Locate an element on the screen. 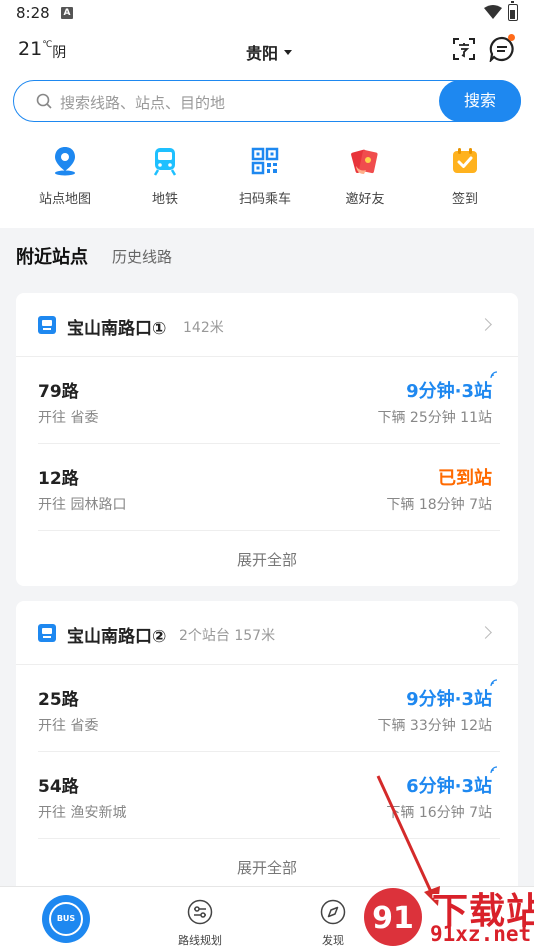 The width and height of the screenshot is (534, 950). weather-unit: ℃ is located at coordinates (47, 45).